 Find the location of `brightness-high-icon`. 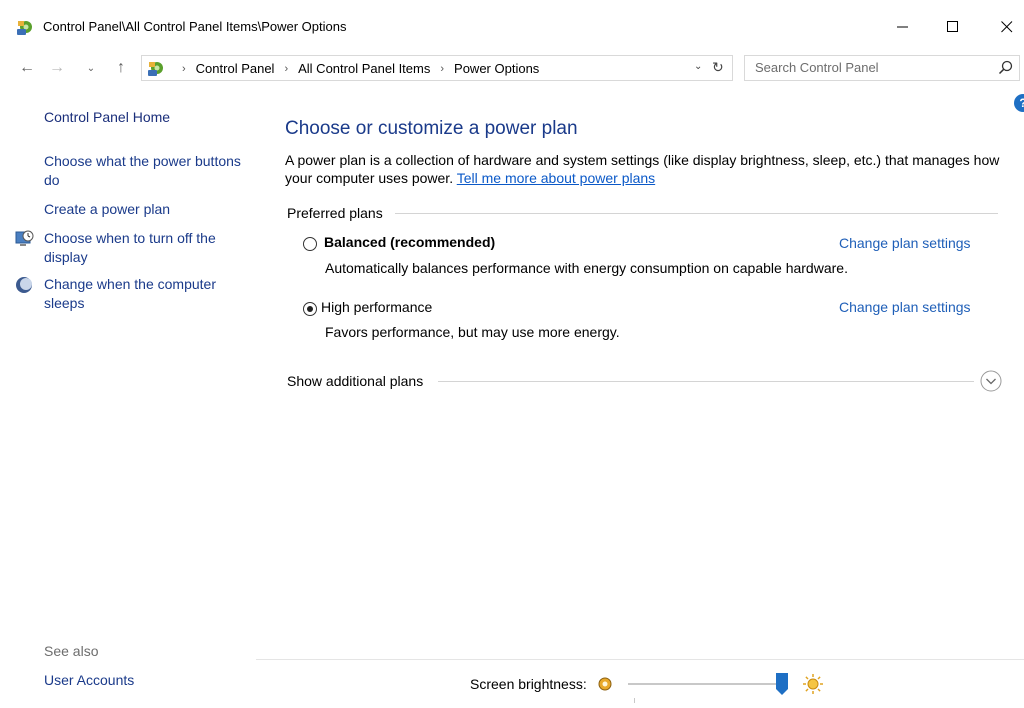

brightness-high-icon is located at coordinates (813, 684).